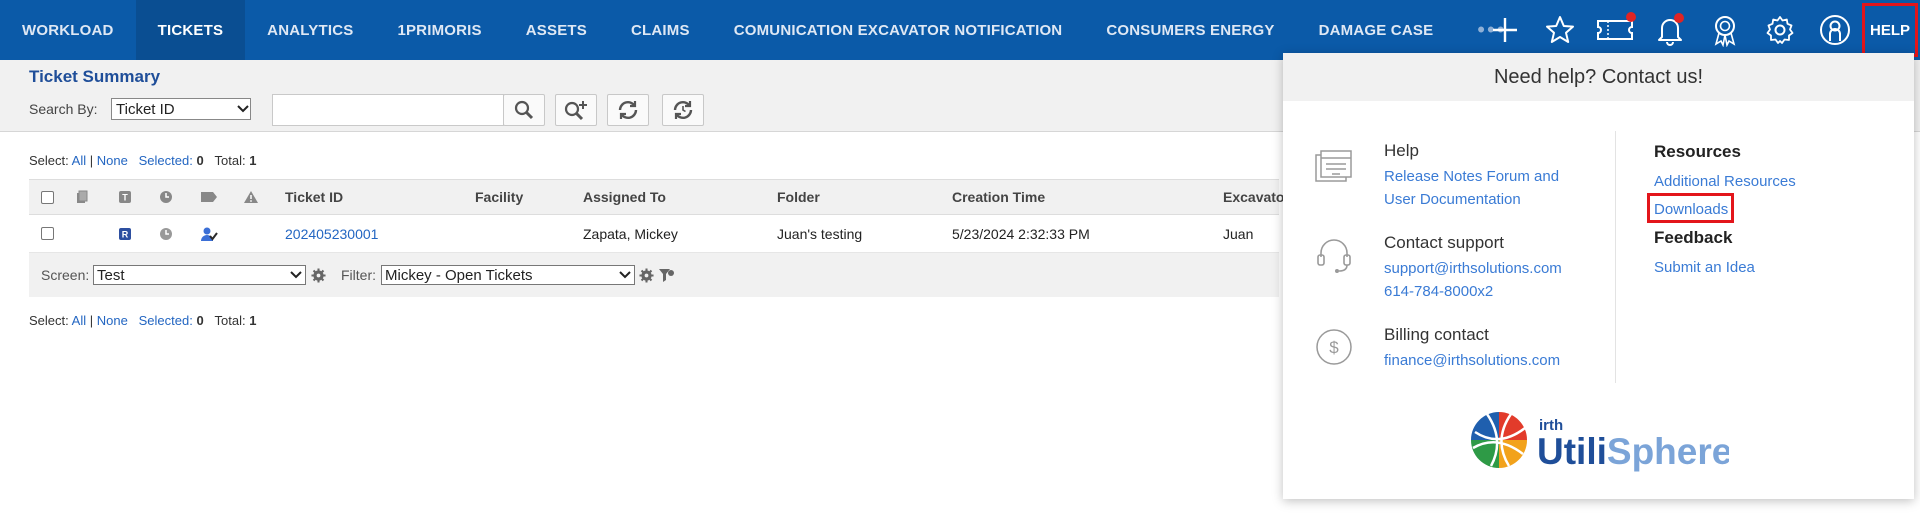  I want to click on search-plus-icon, so click(575, 111).